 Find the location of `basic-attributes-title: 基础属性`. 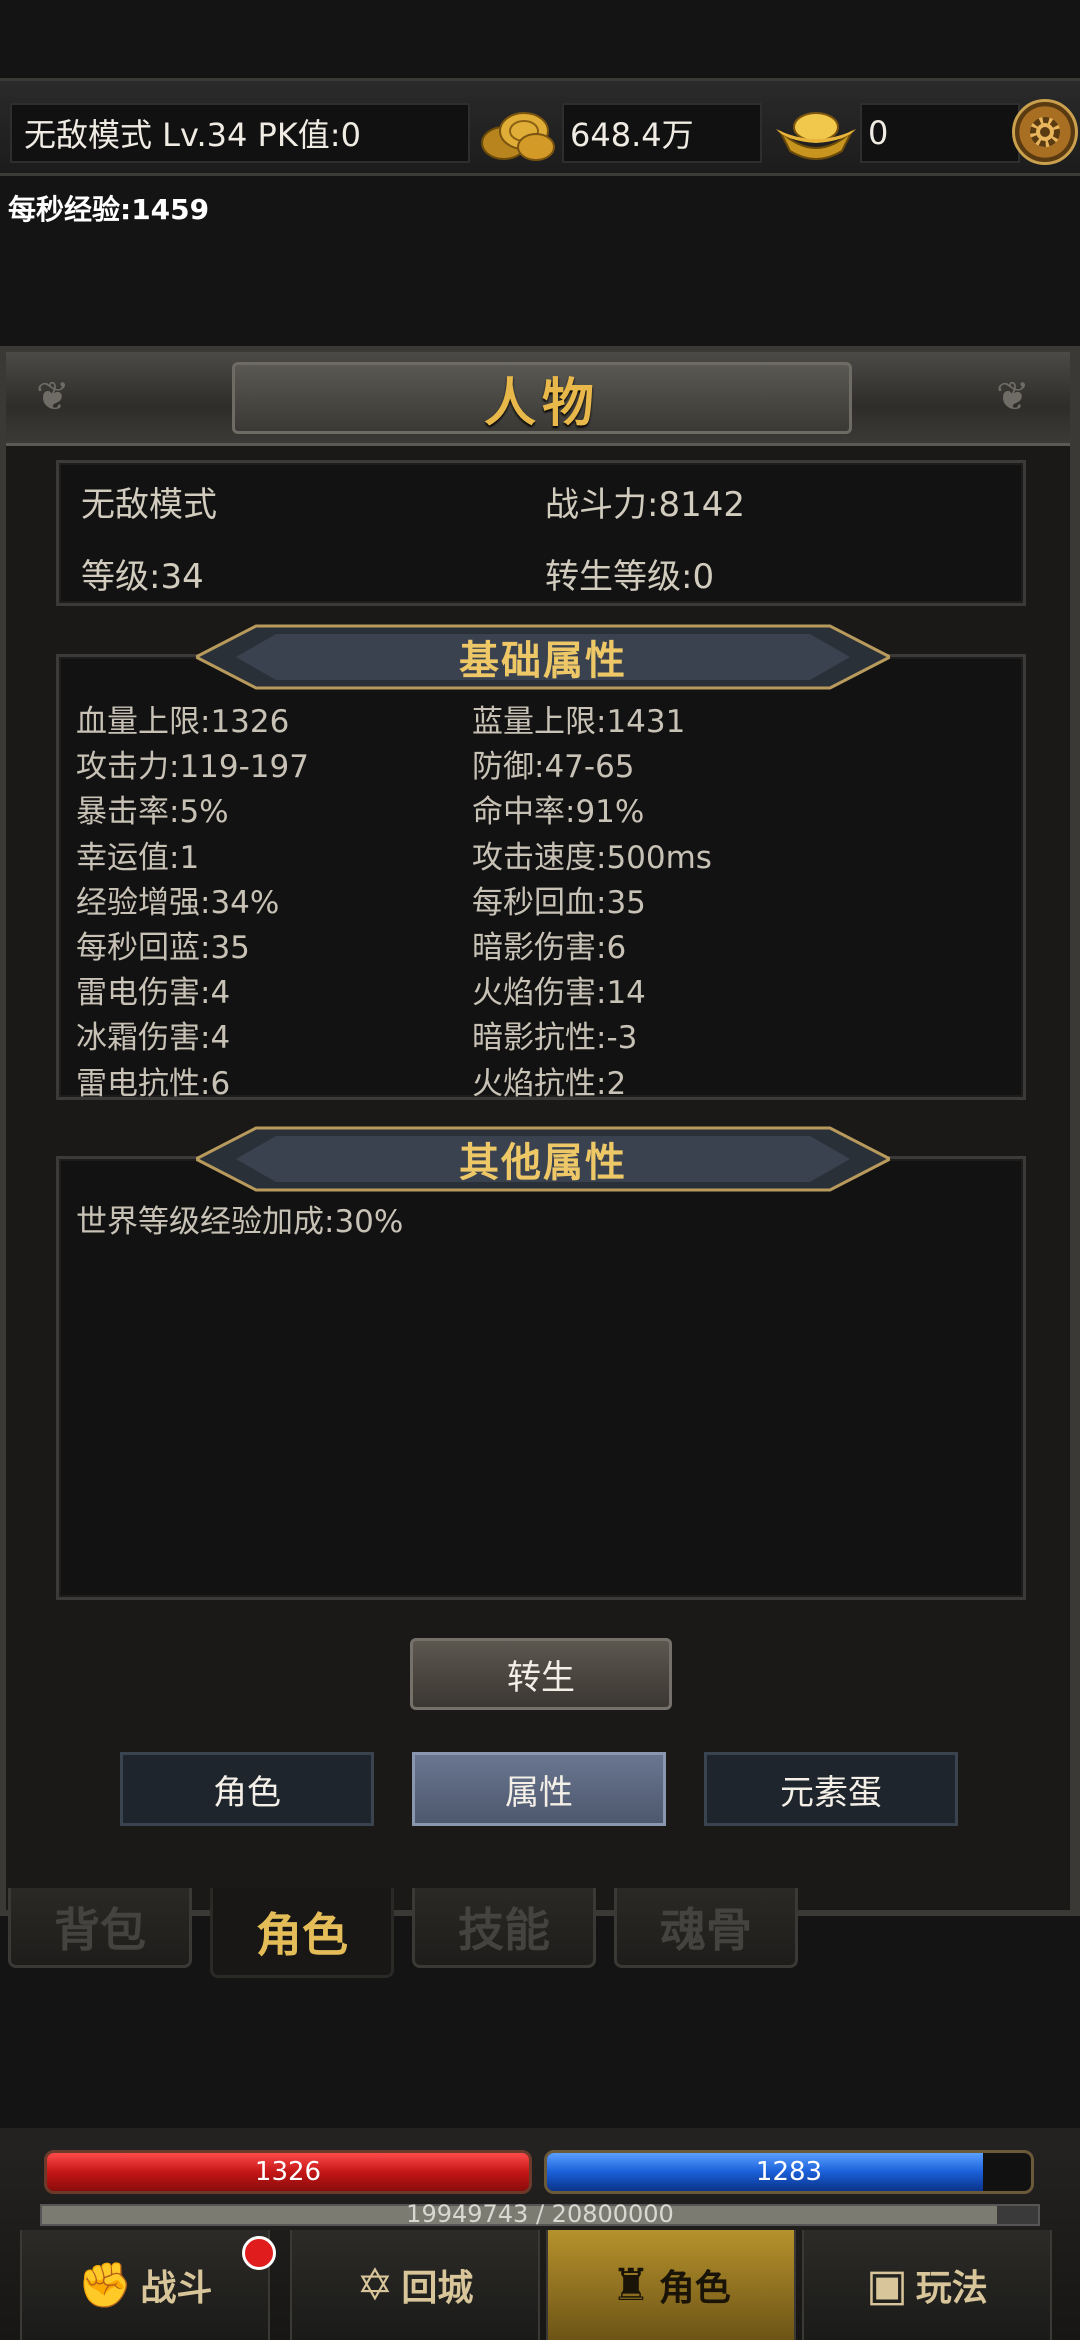

basic-attributes-title: 基础属性 is located at coordinates (543, 661).